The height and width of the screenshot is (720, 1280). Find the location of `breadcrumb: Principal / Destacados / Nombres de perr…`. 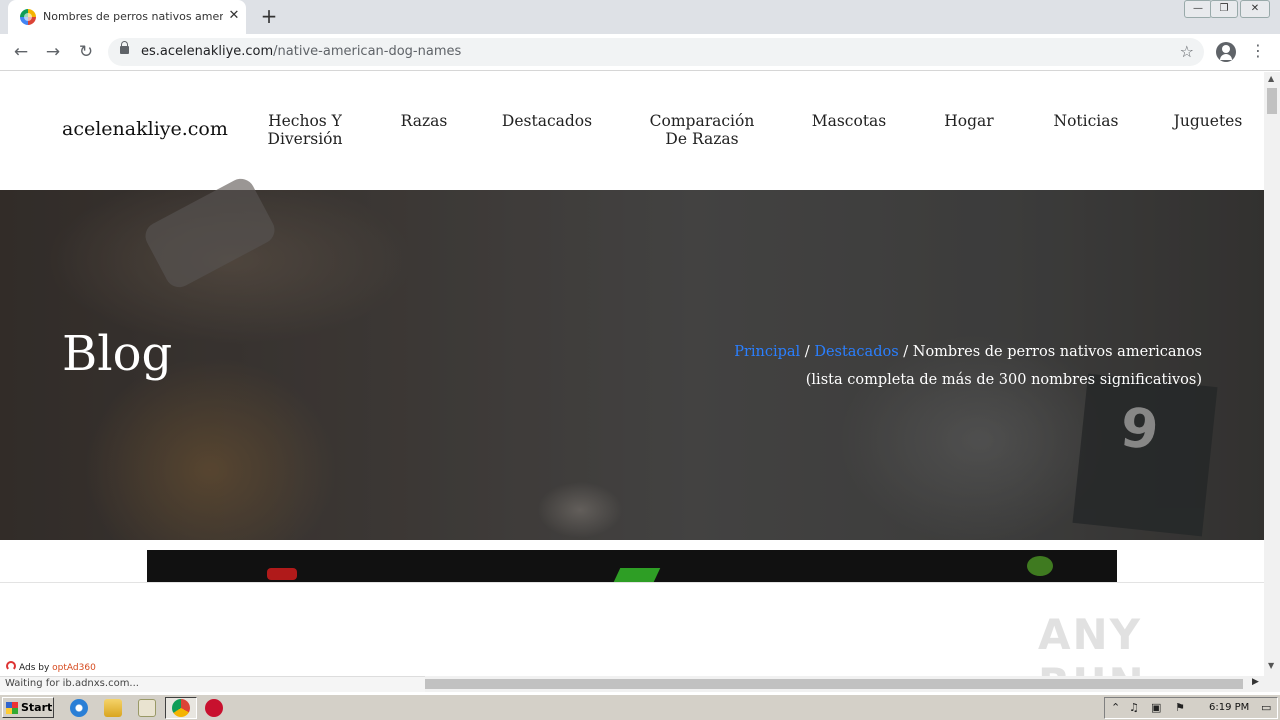

breadcrumb: Principal / Destacados / Nombres de perr… is located at coordinates (951, 366).